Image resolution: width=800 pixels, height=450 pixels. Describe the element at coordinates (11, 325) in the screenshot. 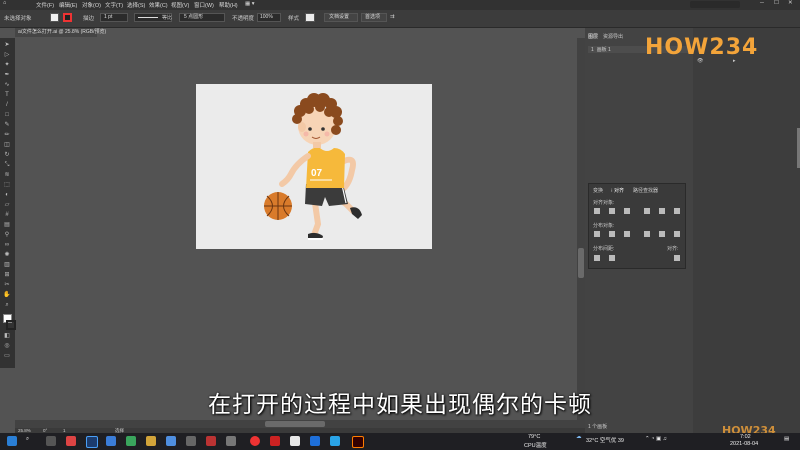

I see `stroke-color-icon` at that location.